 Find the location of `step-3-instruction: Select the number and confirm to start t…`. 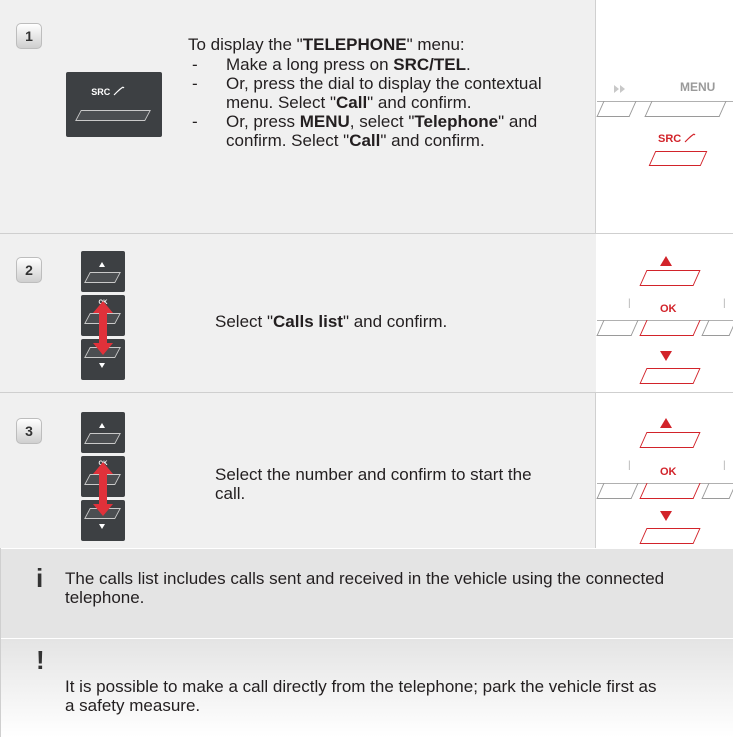

step-3-instruction: Select the number and confirm to start t… is located at coordinates (373, 484).